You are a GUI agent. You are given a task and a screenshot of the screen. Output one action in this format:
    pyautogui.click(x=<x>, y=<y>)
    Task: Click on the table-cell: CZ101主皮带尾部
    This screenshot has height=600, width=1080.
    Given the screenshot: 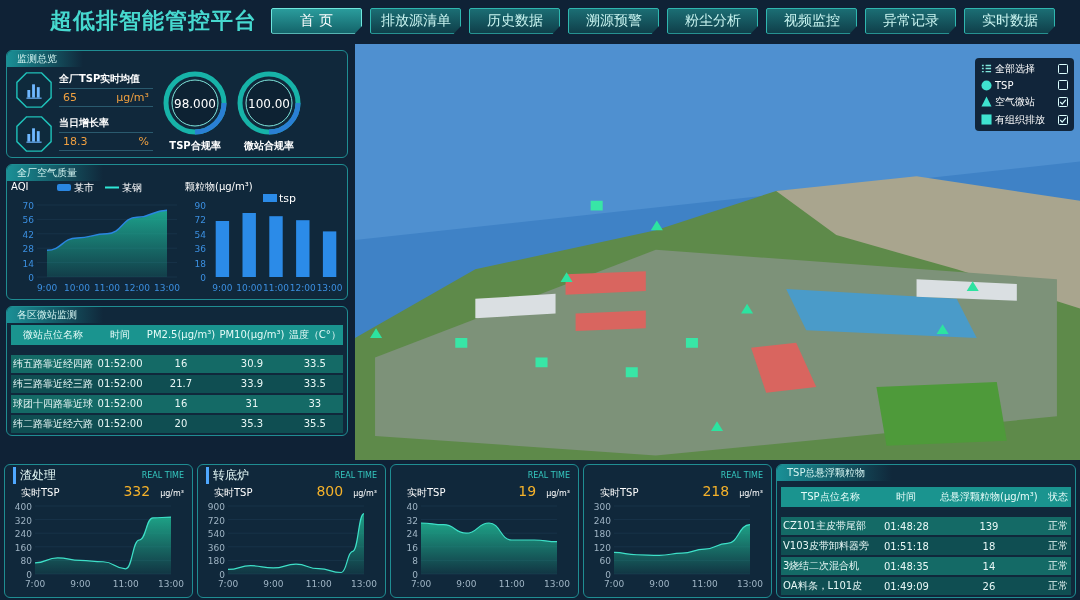 What is the action you would take?
    pyautogui.click(x=830, y=526)
    